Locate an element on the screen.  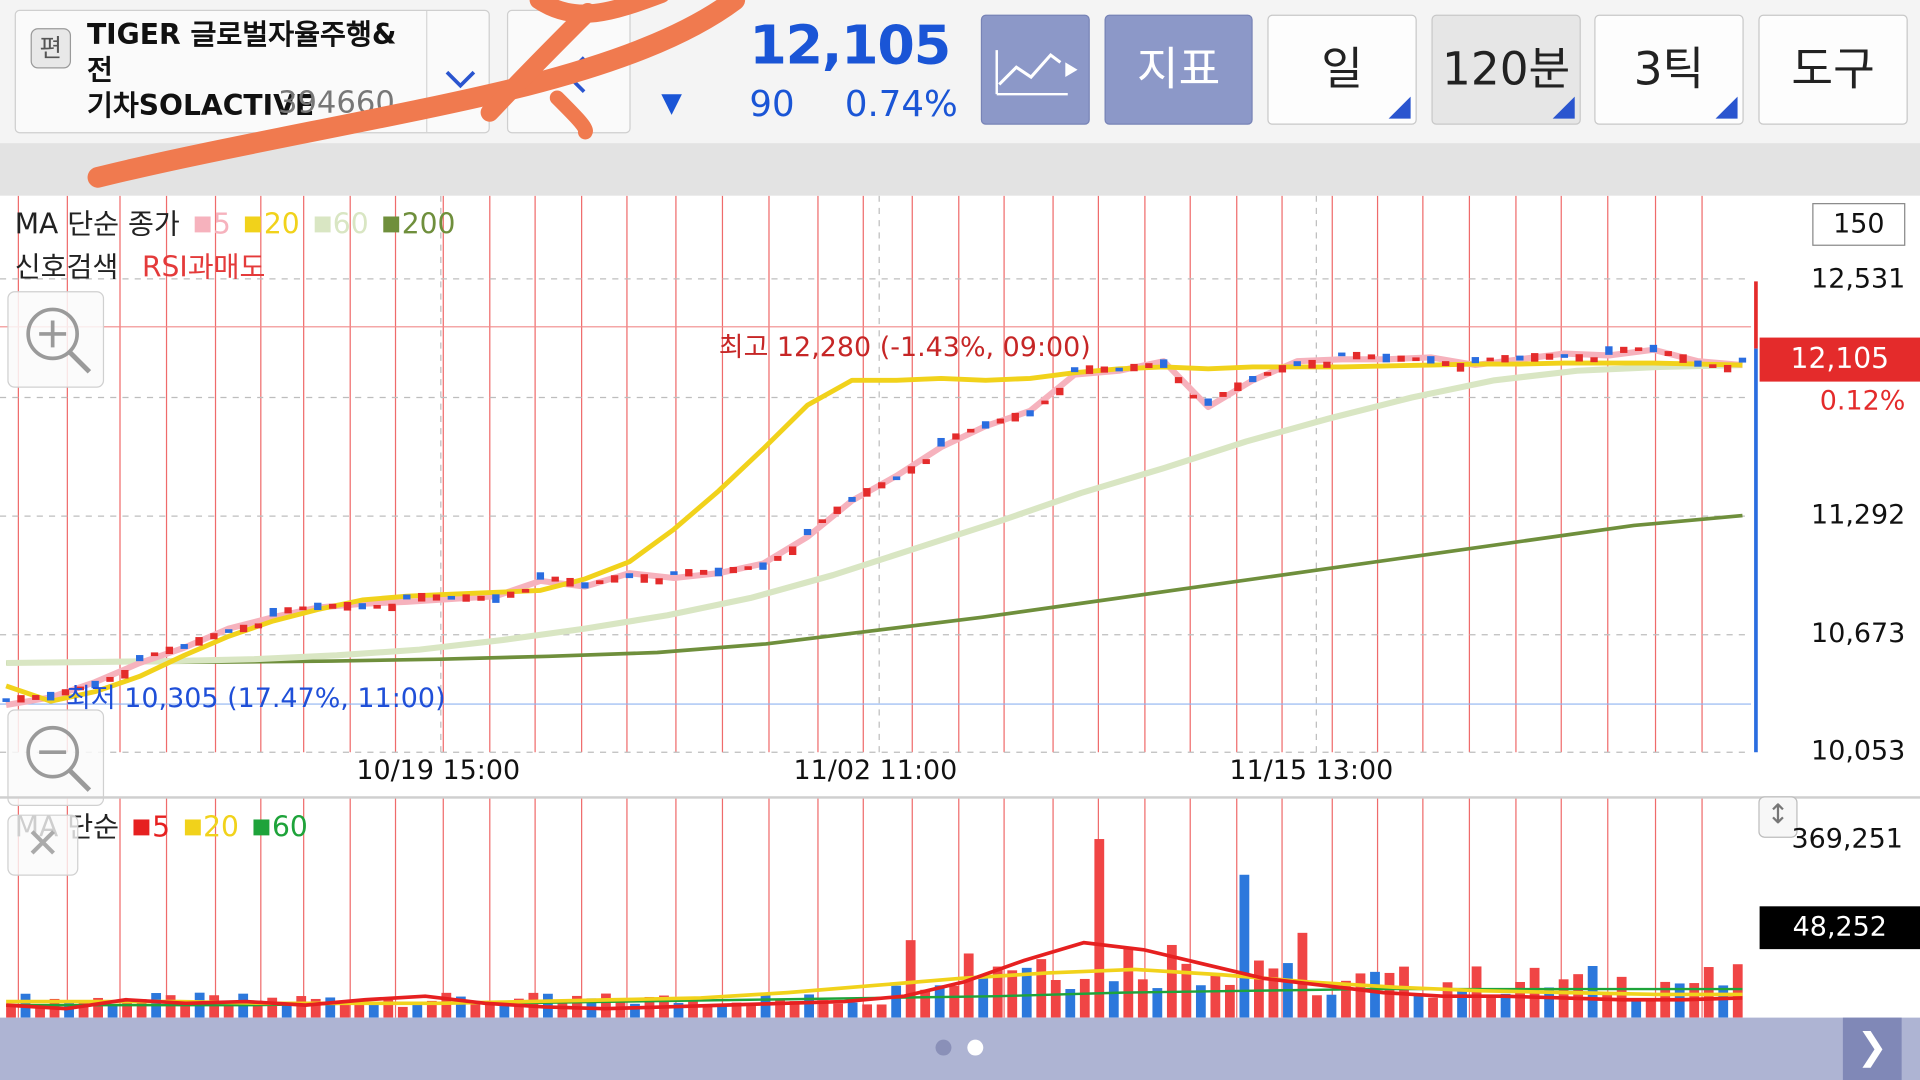
high-price-label: 최고 12,280 (-1.43%, 09:00) is located at coordinates (904, 348).